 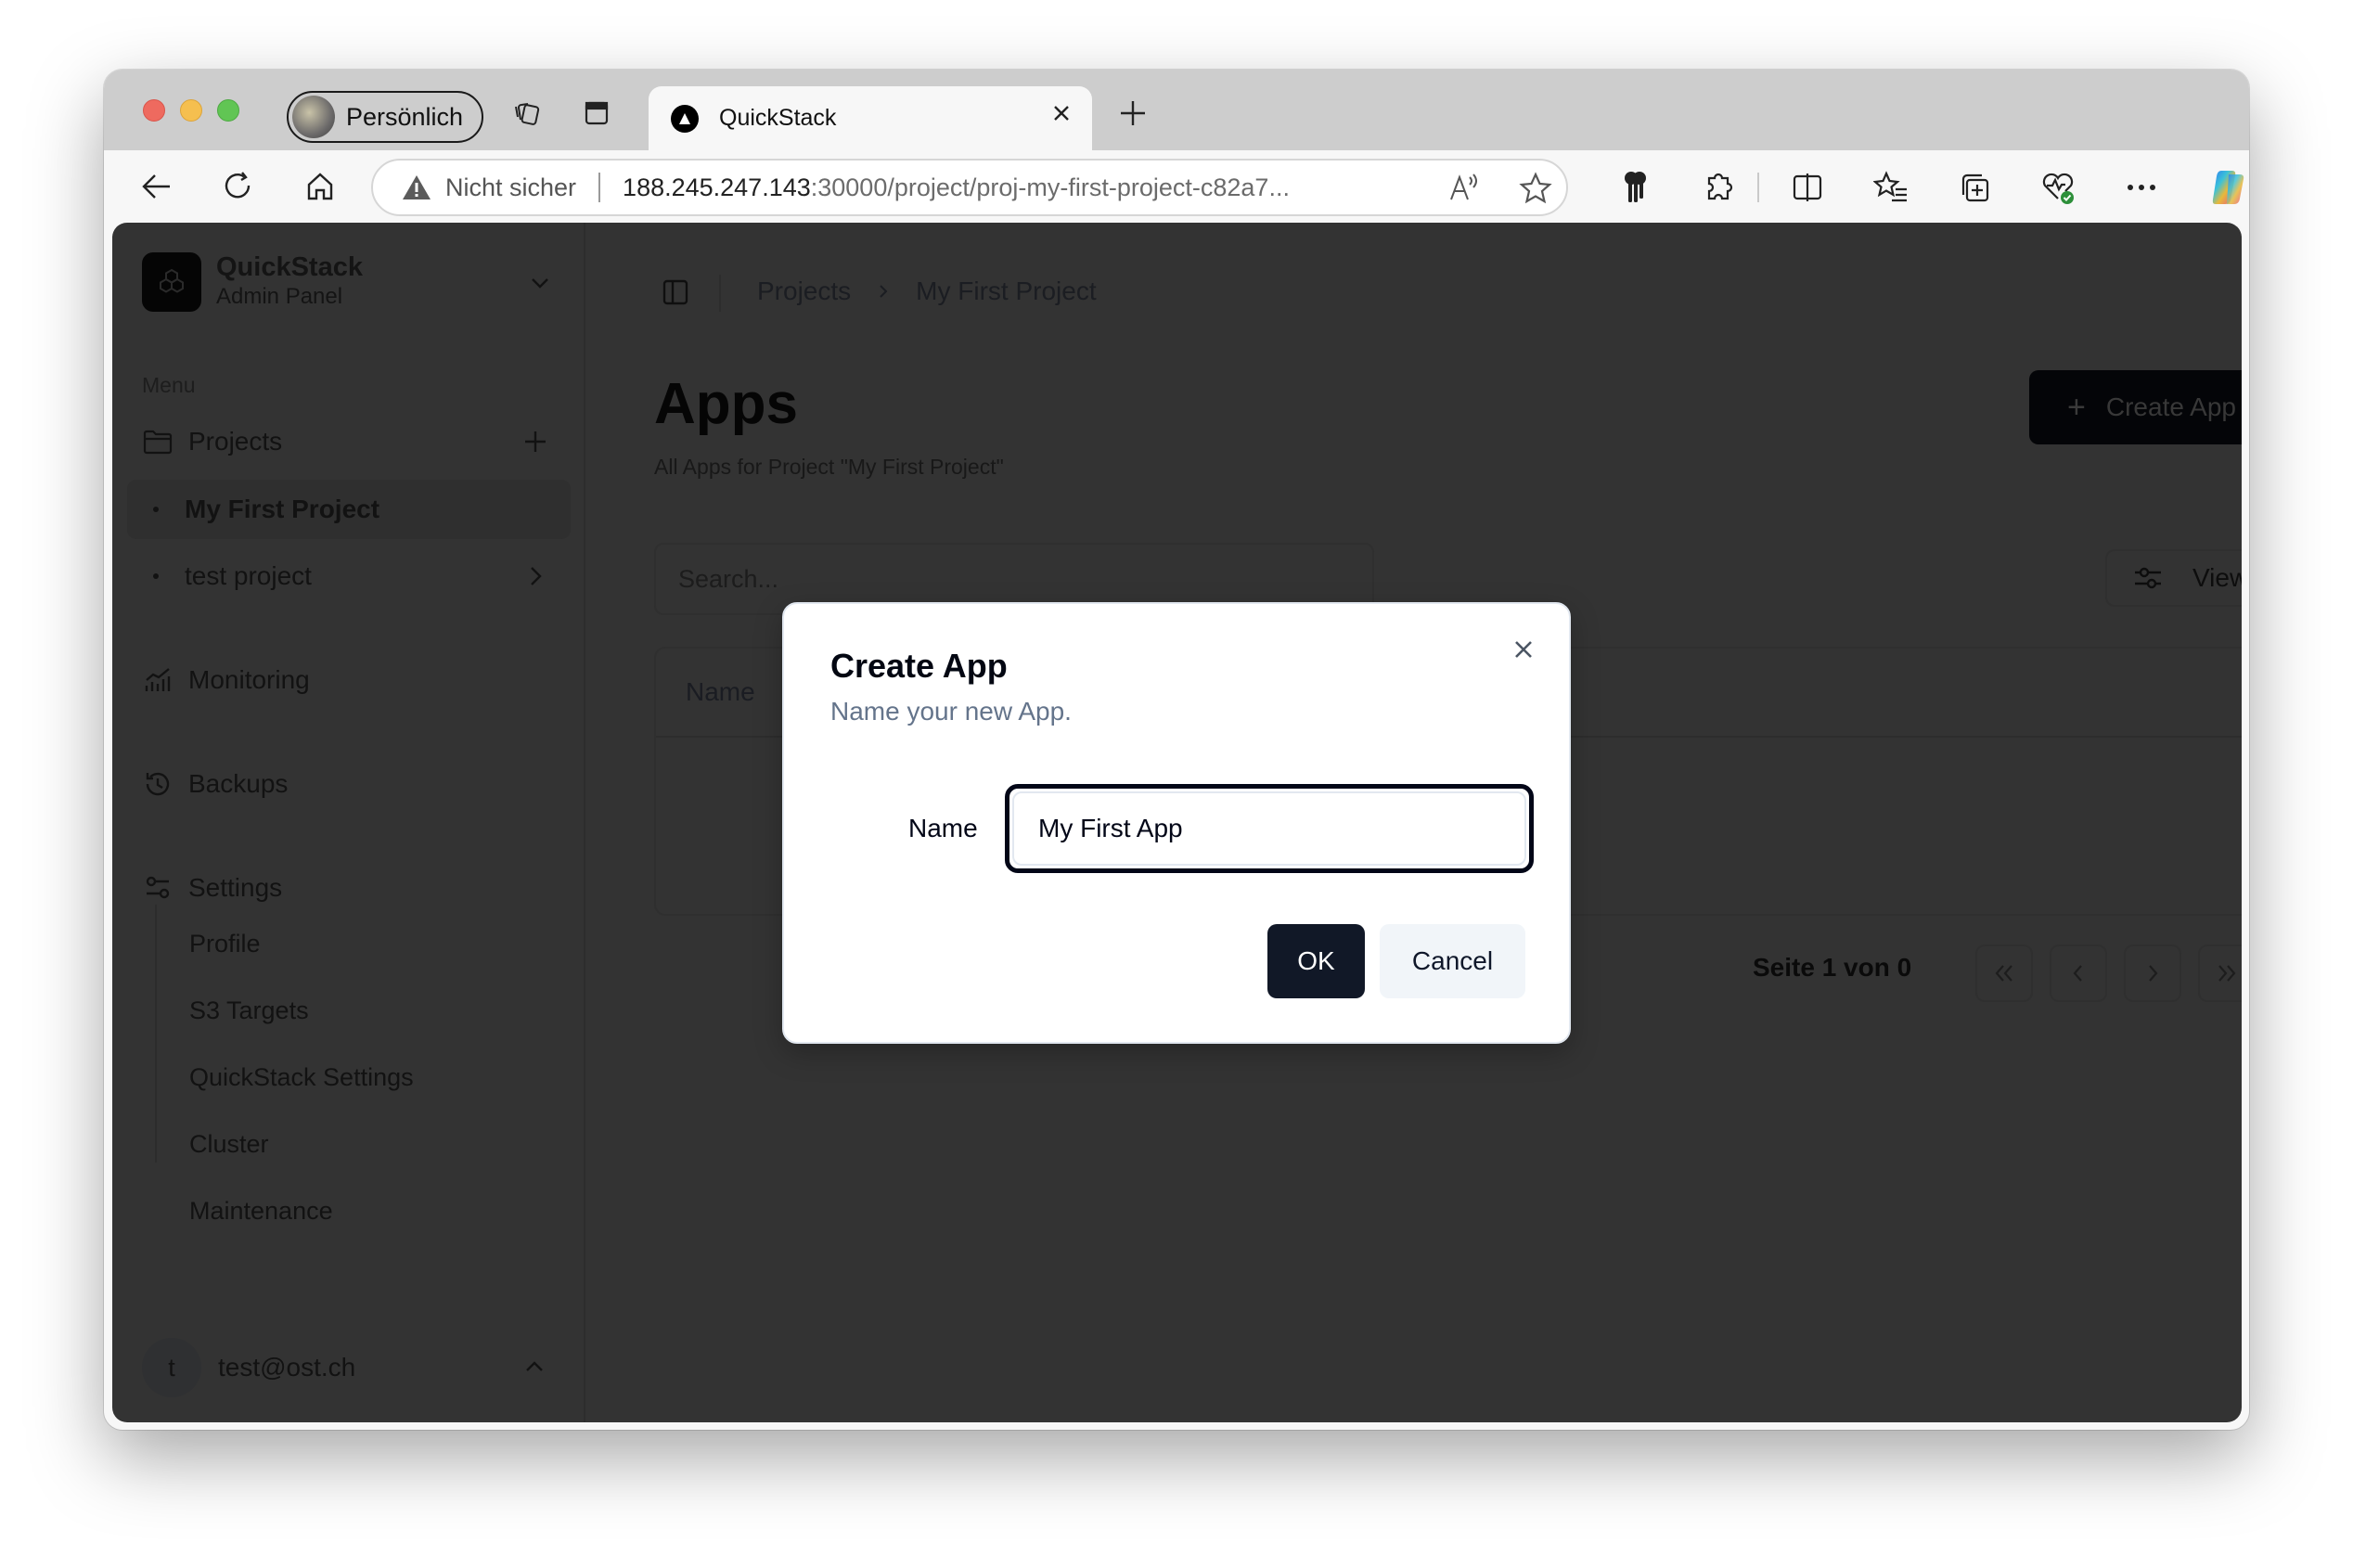 I want to click on chevron-left-icon, so click(x=2077, y=973).